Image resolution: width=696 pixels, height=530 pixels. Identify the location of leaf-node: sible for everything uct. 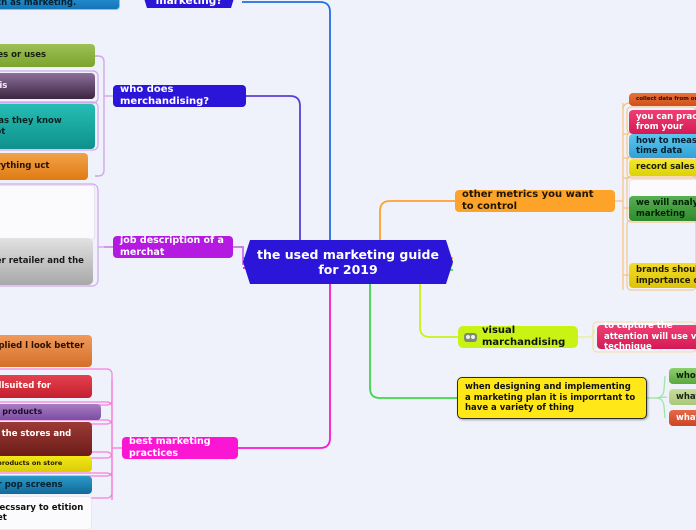
(44, 166).